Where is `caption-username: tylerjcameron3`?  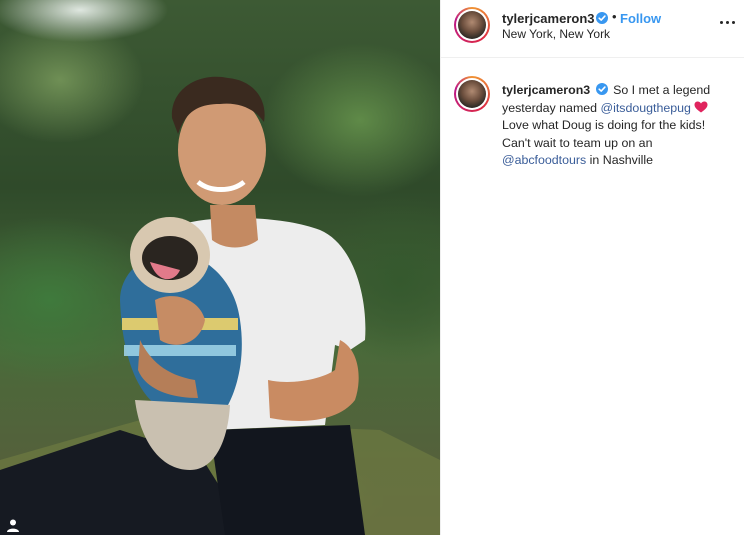 caption-username: tylerjcameron3 is located at coordinates (546, 90).